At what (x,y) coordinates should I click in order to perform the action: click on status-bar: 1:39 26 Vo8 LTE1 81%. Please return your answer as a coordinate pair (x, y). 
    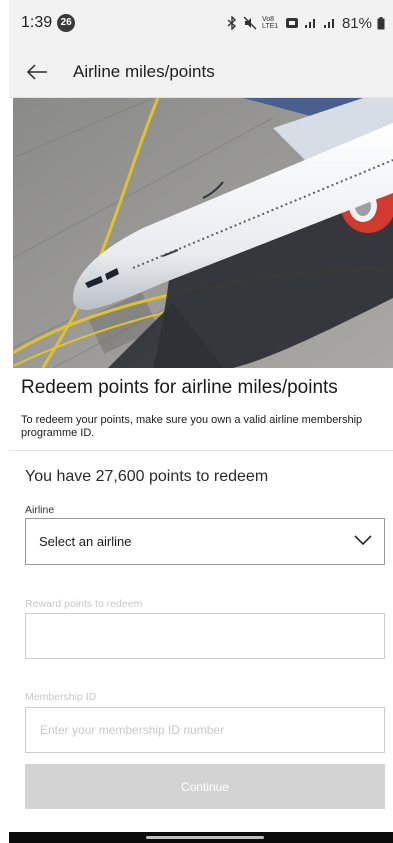
    Looking at the image, I should click on (201, 23).